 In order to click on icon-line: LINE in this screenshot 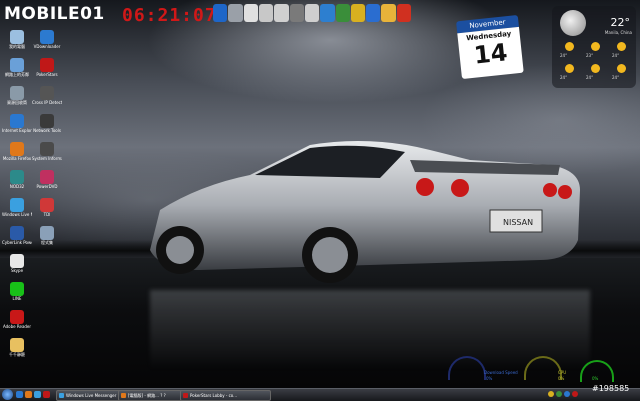, I will do `click(17, 295)`.